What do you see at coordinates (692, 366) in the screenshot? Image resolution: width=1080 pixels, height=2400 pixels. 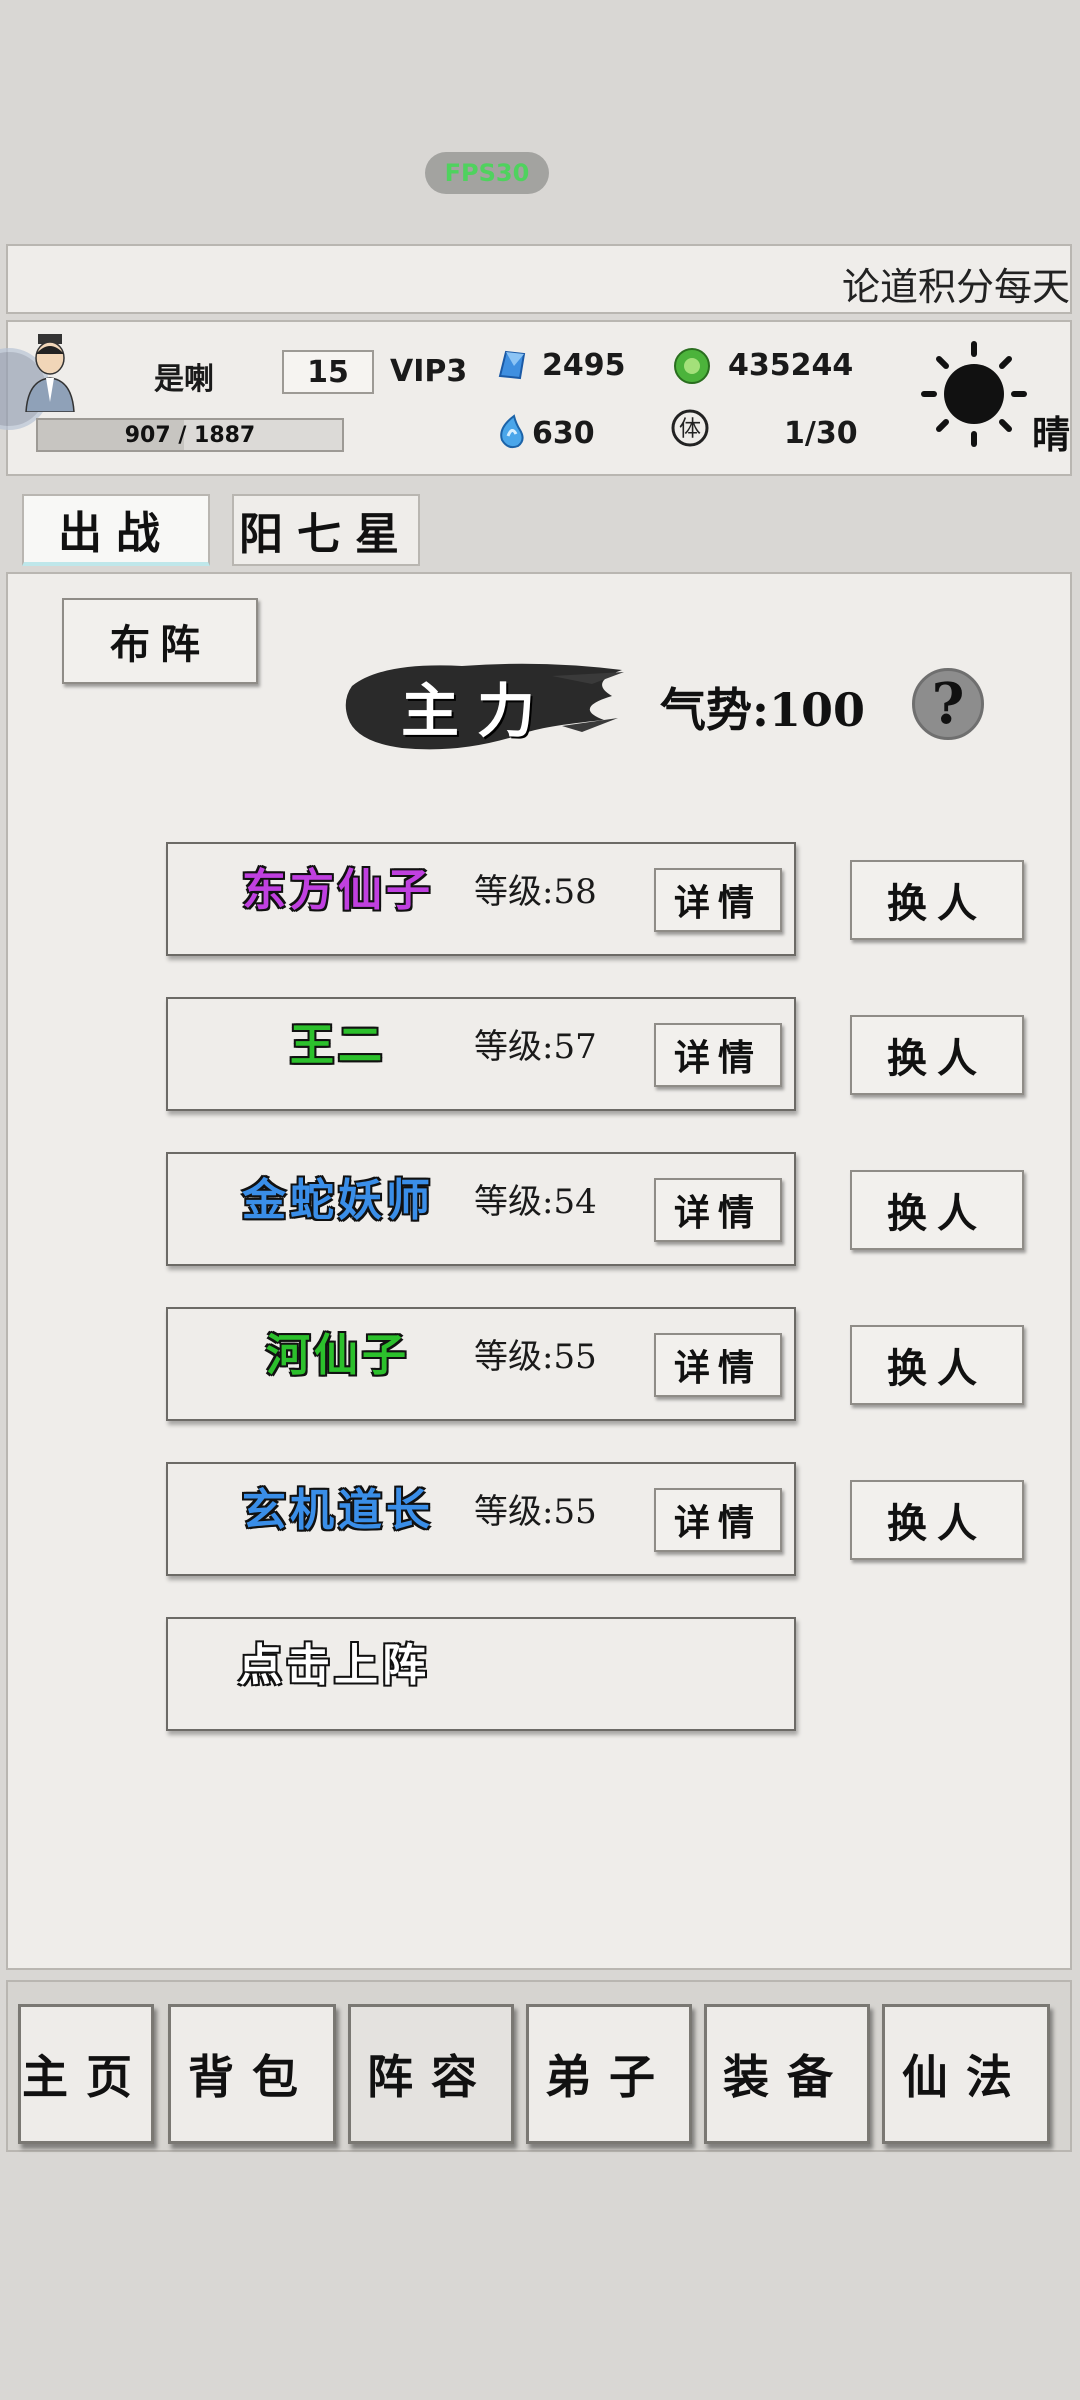 I see `jade-icon` at bounding box center [692, 366].